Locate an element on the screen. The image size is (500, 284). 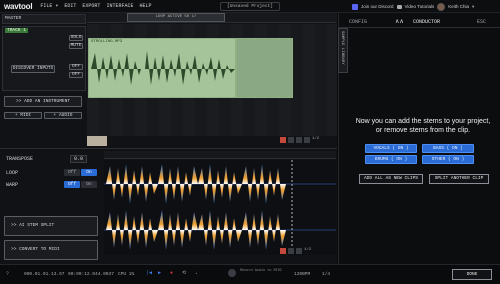
loop-on-toggle: On is located at coordinates (89, 172).